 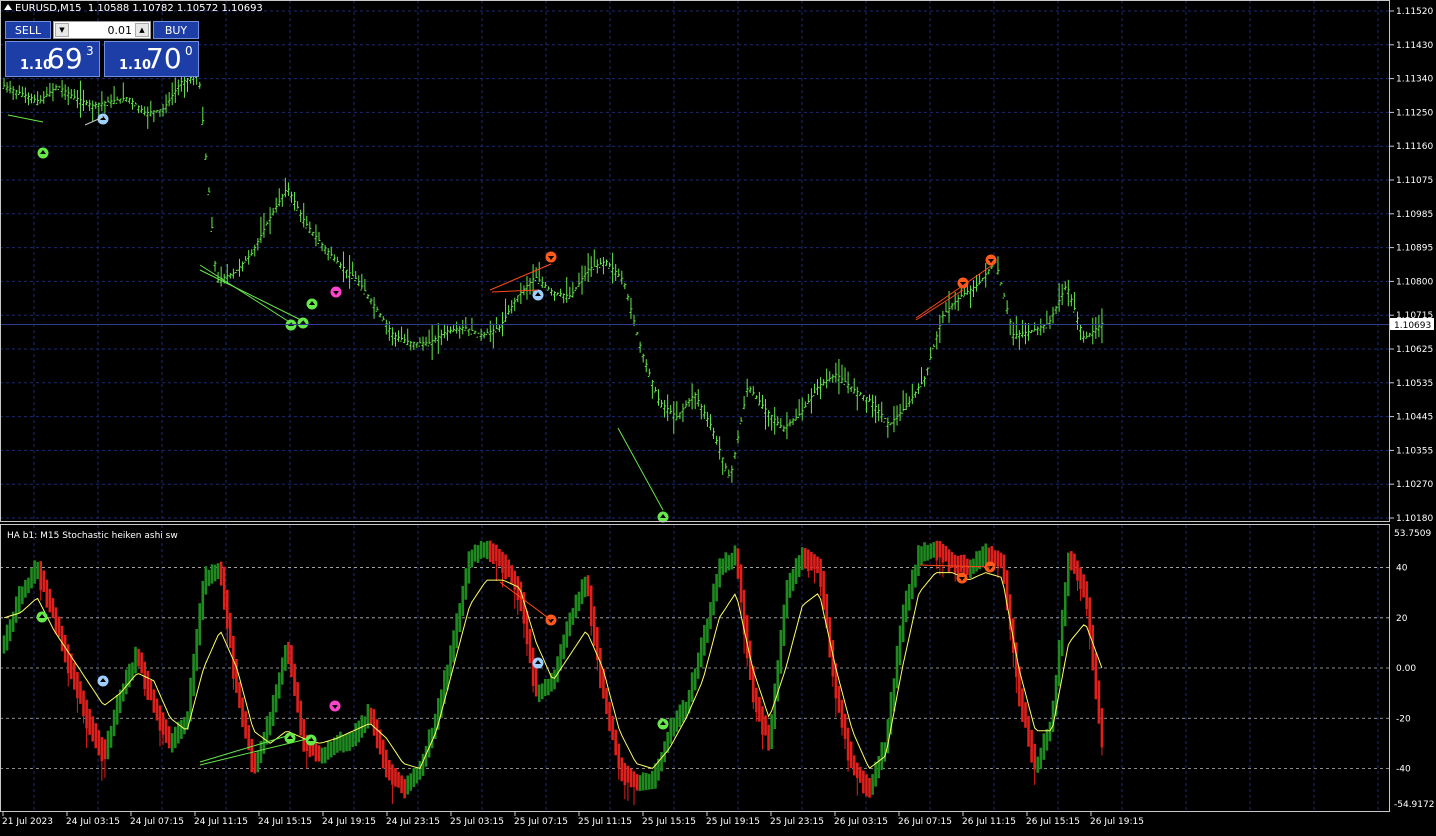 I want to click on buy-price-button: 1.10 70 0, so click(x=151, y=59).